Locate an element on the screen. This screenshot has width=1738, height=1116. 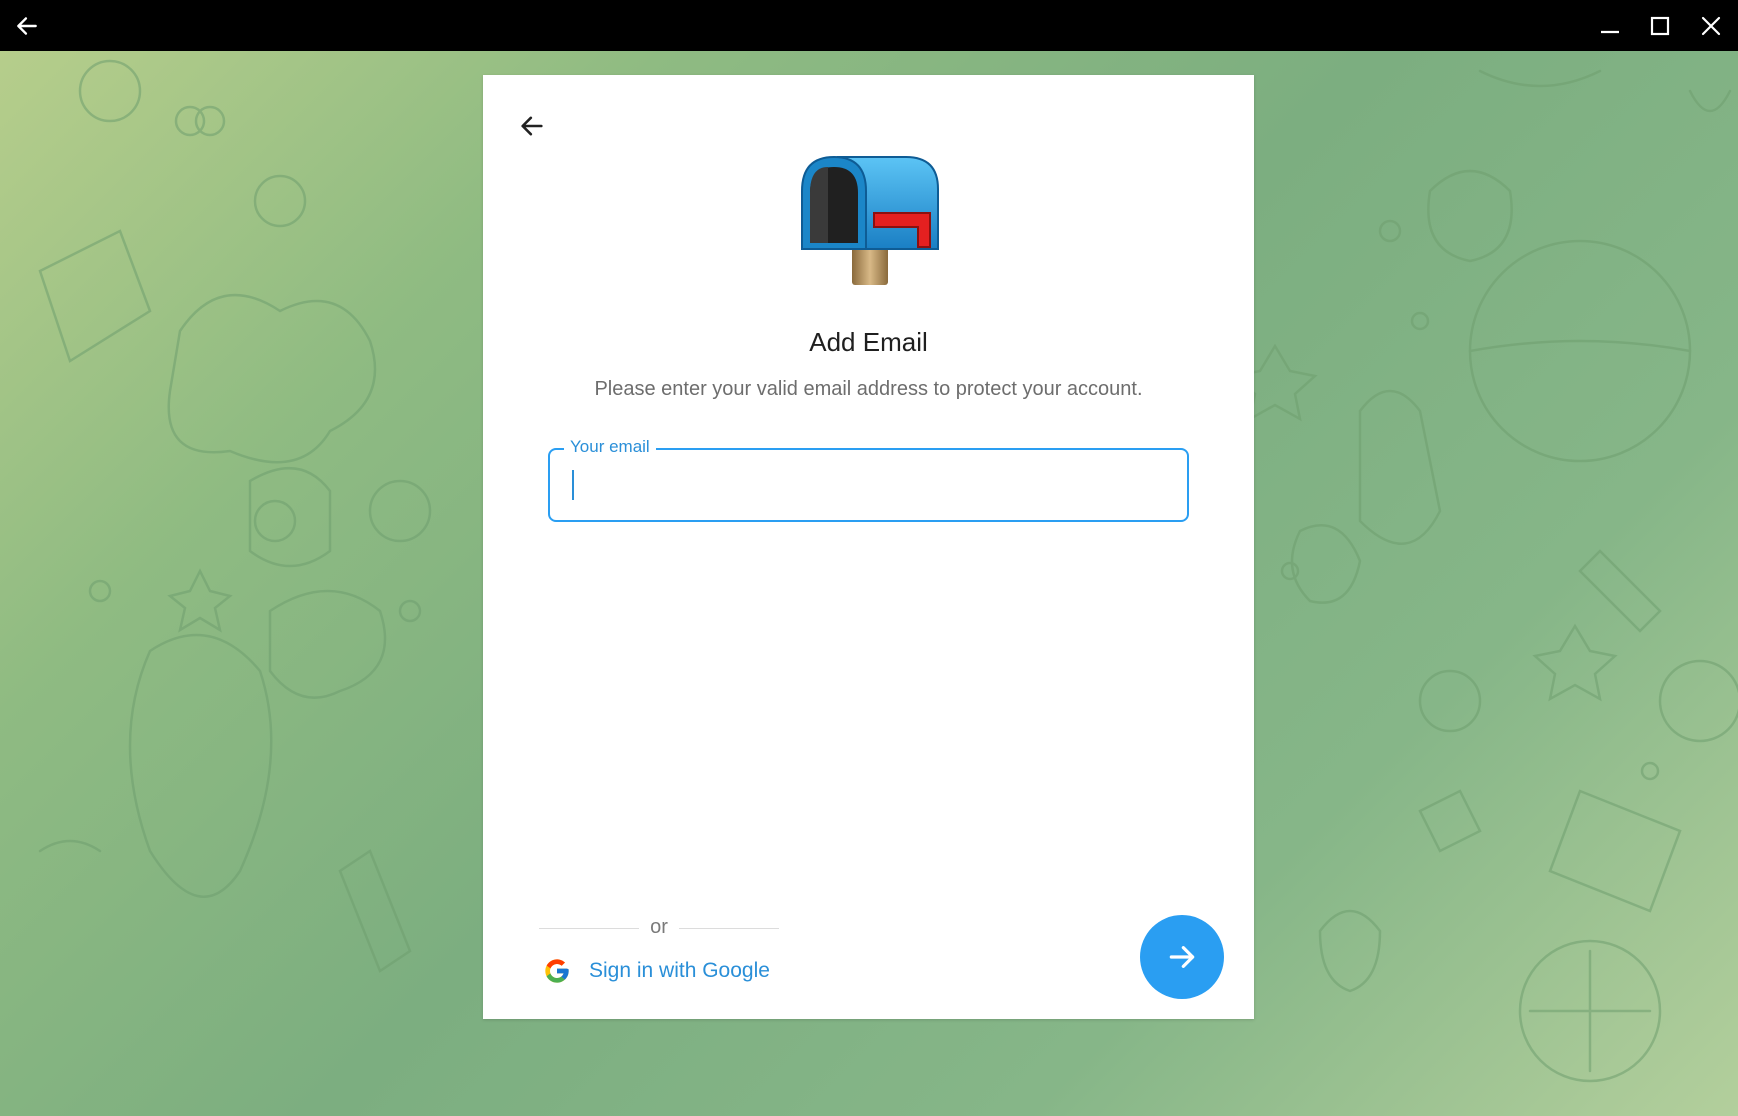
sign-in-with-google-label: Sign in with Google is located at coordinates (679, 970).